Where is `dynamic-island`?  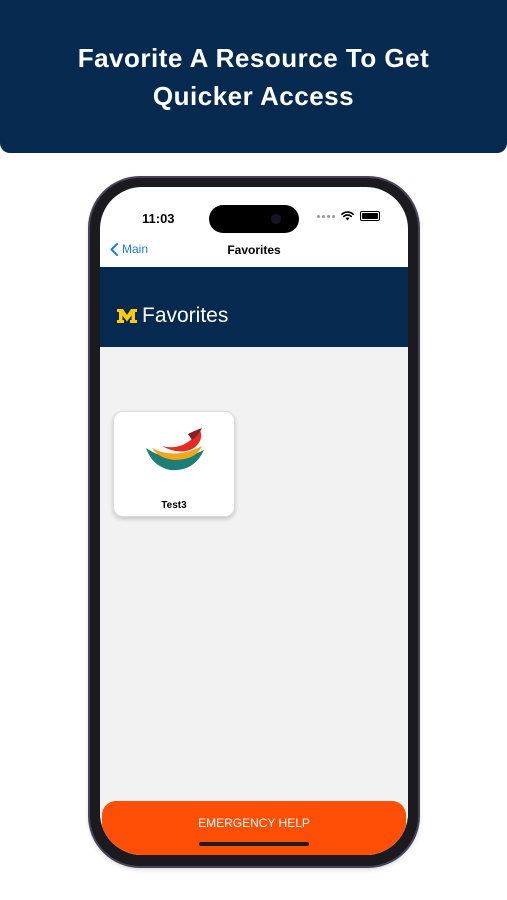
dynamic-island is located at coordinates (254, 219).